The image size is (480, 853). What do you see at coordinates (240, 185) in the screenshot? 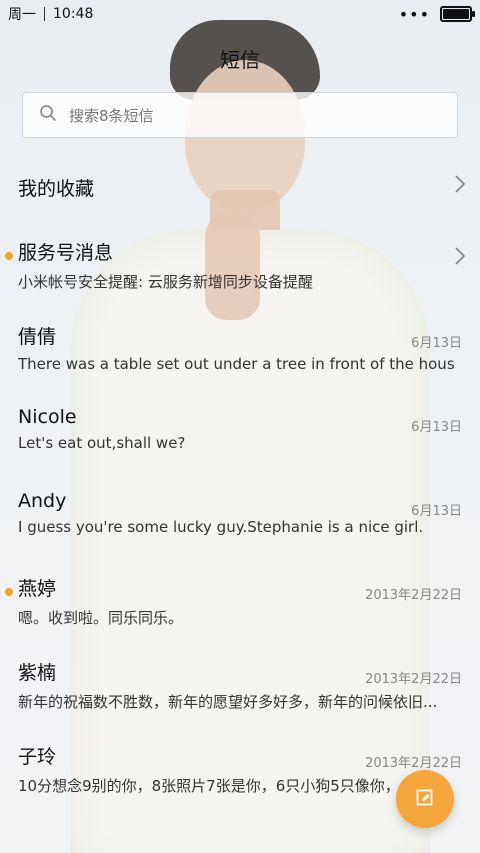
I see `favorites-row: 我的收藏` at bounding box center [240, 185].